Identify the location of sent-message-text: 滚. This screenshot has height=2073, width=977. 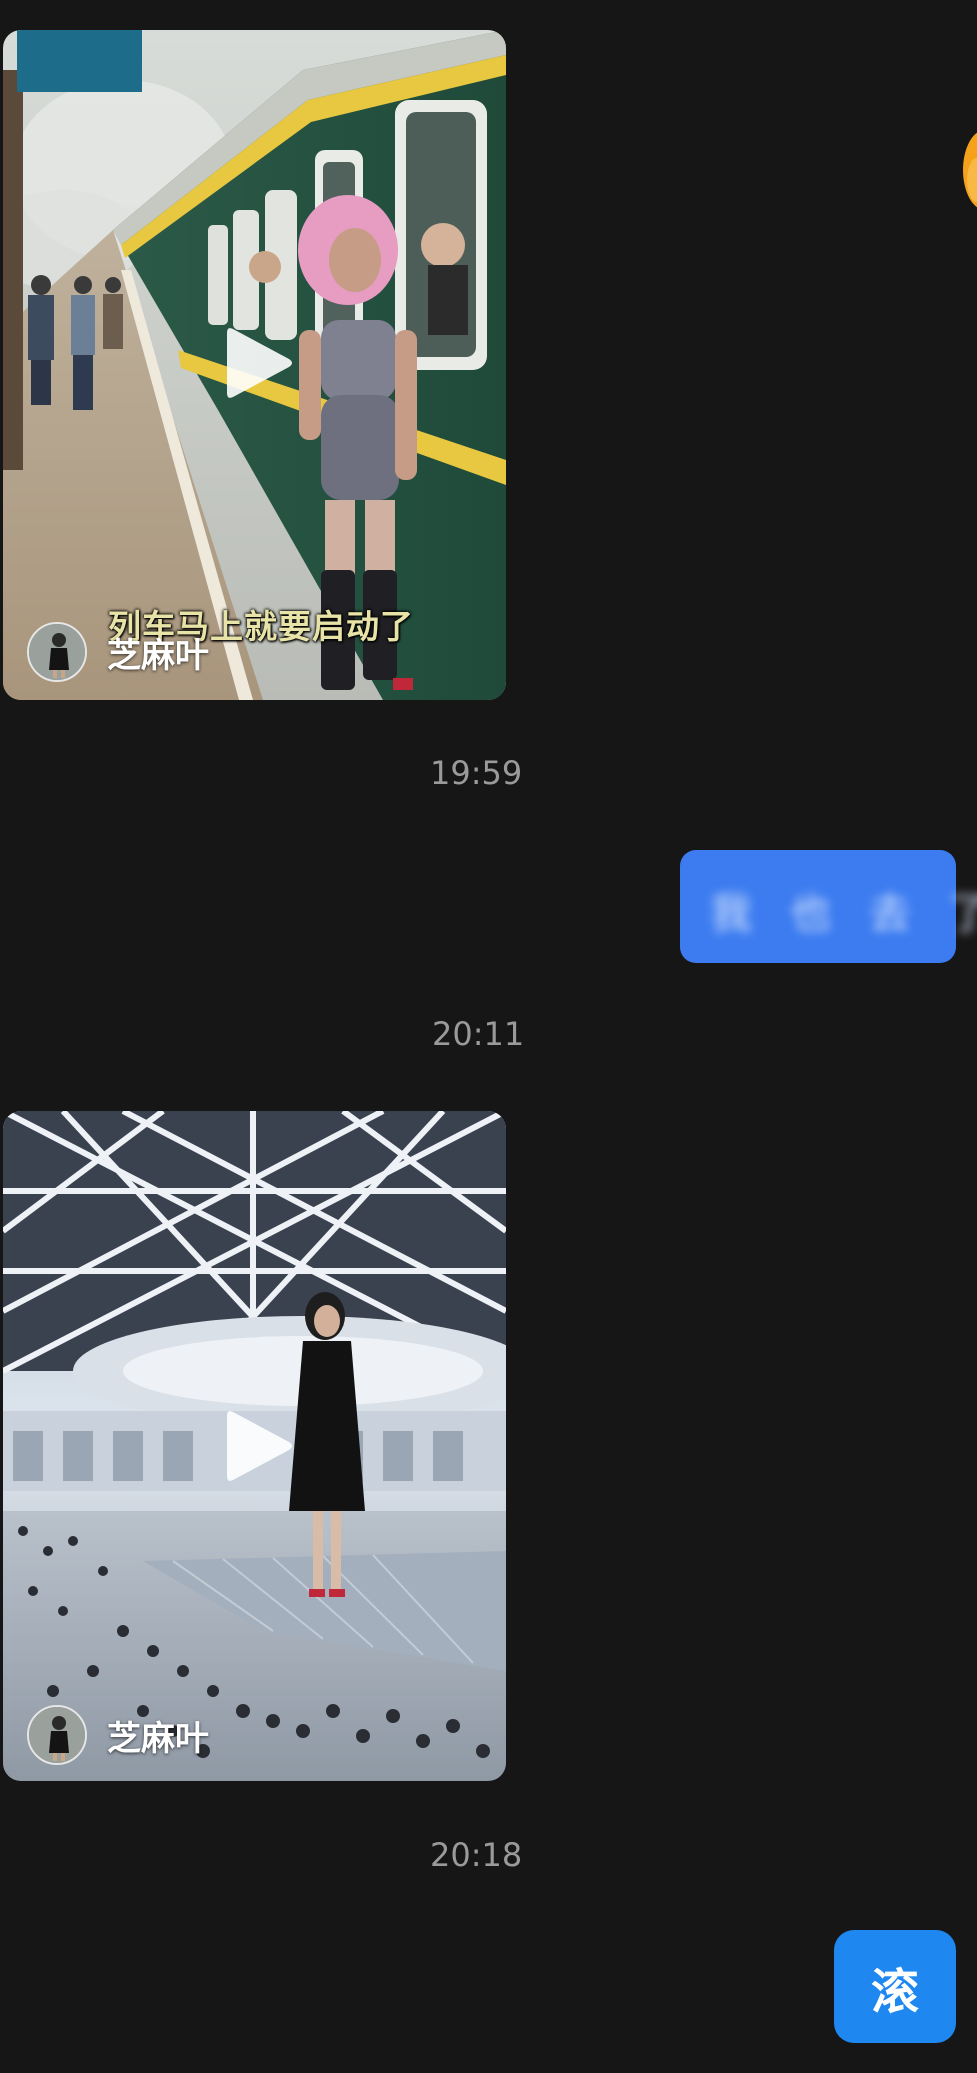
(894, 1991).